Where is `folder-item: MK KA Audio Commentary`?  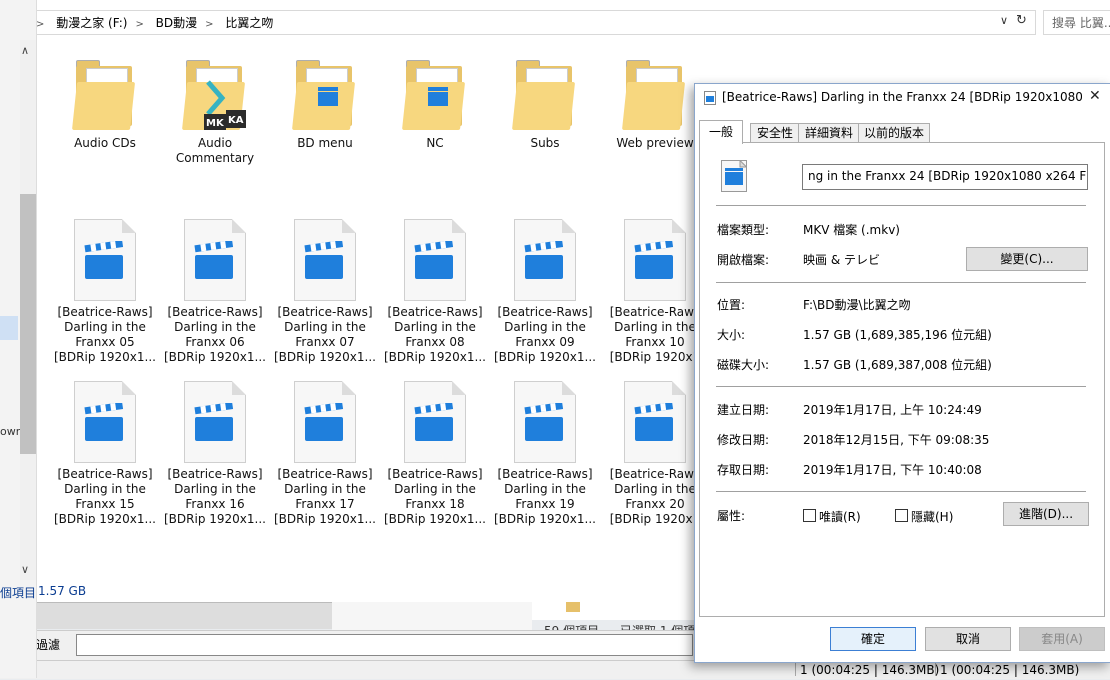
folder-item: MK KA Audio Commentary is located at coordinates (215, 112).